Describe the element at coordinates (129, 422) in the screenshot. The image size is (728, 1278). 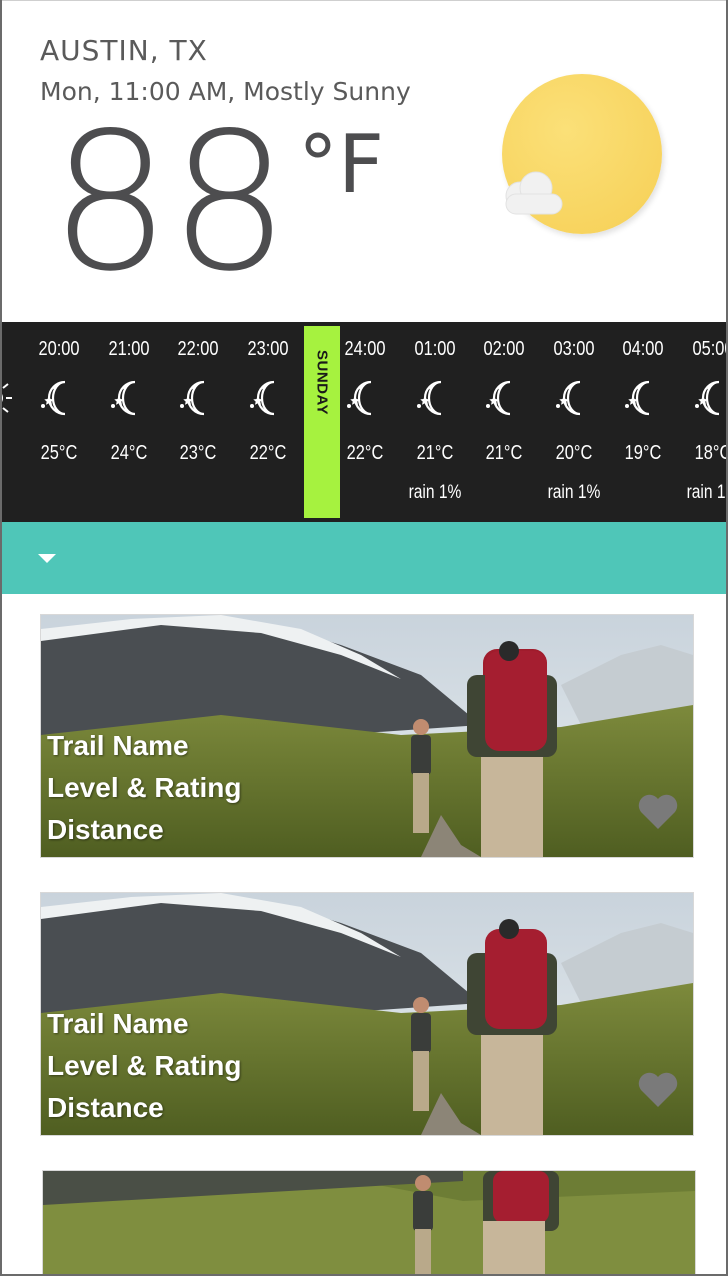
I see `hourly-item: 21:00 24°C` at that location.